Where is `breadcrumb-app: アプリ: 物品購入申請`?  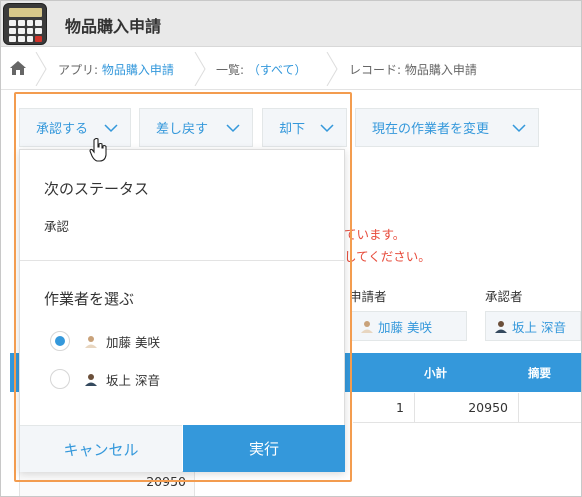
breadcrumb-app: アプリ: 物品購入申請 is located at coordinates (116, 69).